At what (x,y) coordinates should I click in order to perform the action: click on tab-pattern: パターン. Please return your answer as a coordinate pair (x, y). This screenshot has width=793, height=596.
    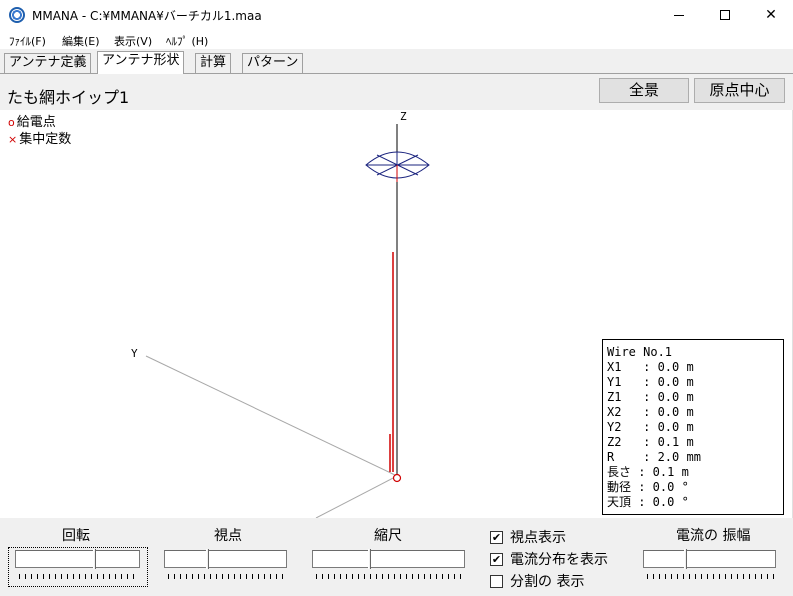
    Looking at the image, I should click on (273, 63).